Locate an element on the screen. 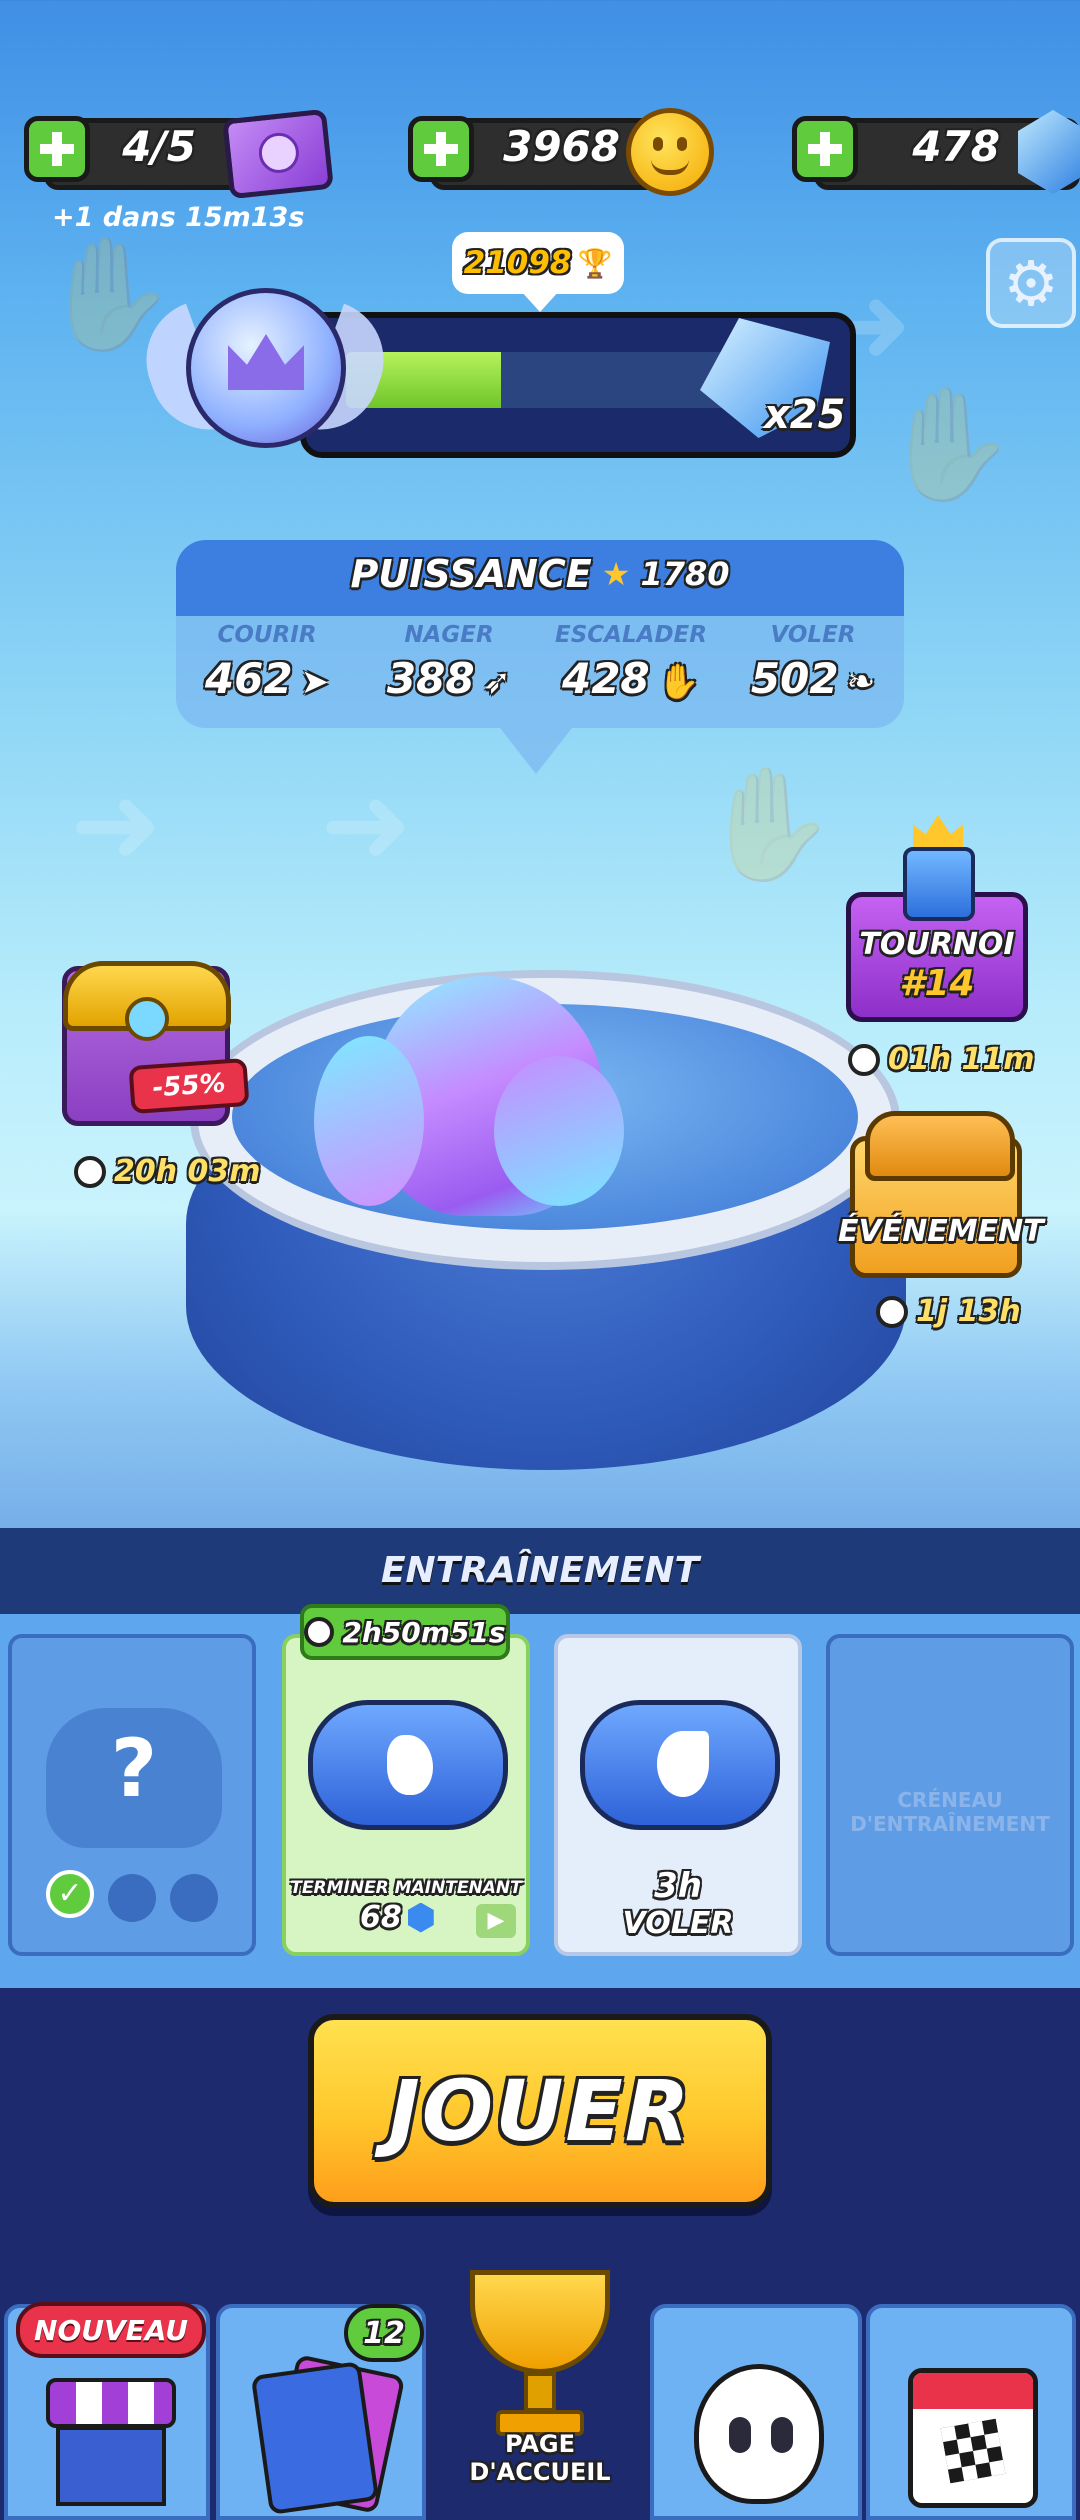  stat-label: ESCALADER is located at coordinates (631, 635).